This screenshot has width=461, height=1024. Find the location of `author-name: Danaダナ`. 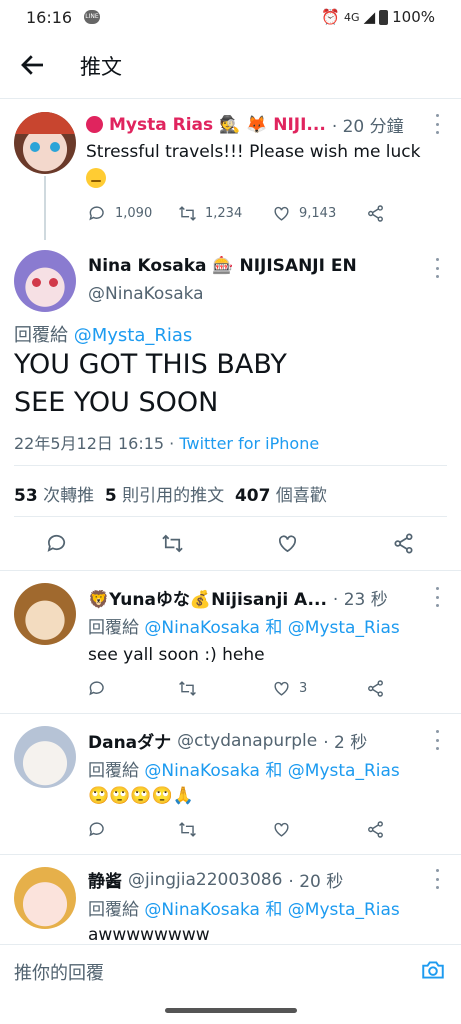

author-name: Danaダナ is located at coordinates (129, 740).